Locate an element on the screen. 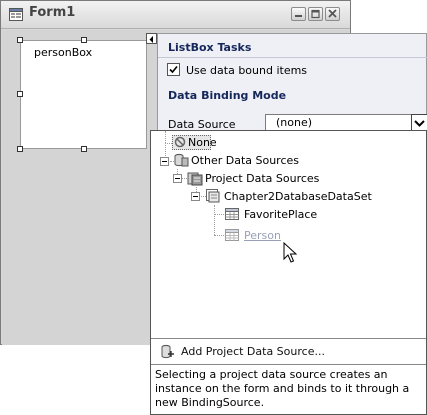  form-icon is located at coordinates (16, 14).